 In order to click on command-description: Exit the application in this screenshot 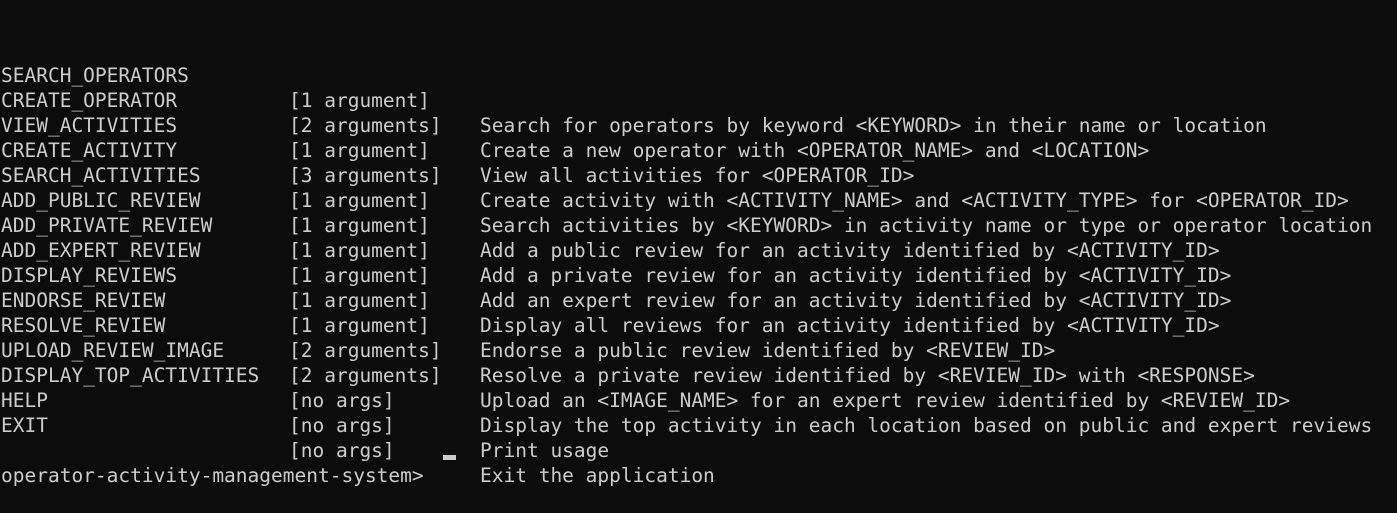, I will do `click(597, 475)`.